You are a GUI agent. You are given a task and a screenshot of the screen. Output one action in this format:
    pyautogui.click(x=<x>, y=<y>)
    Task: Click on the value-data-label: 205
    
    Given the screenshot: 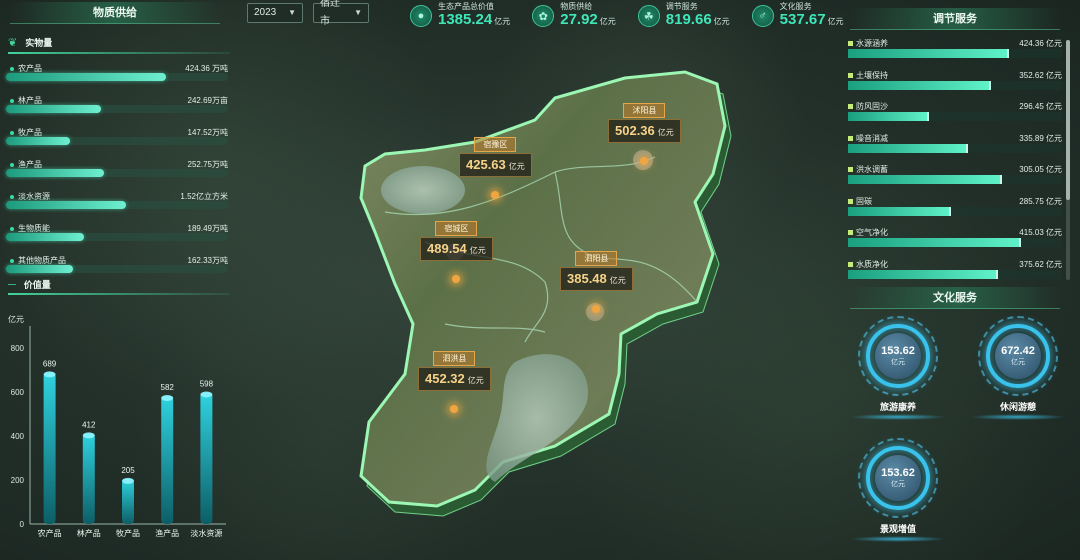 What is the action you would take?
    pyautogui.click(x=128, y=470)
    